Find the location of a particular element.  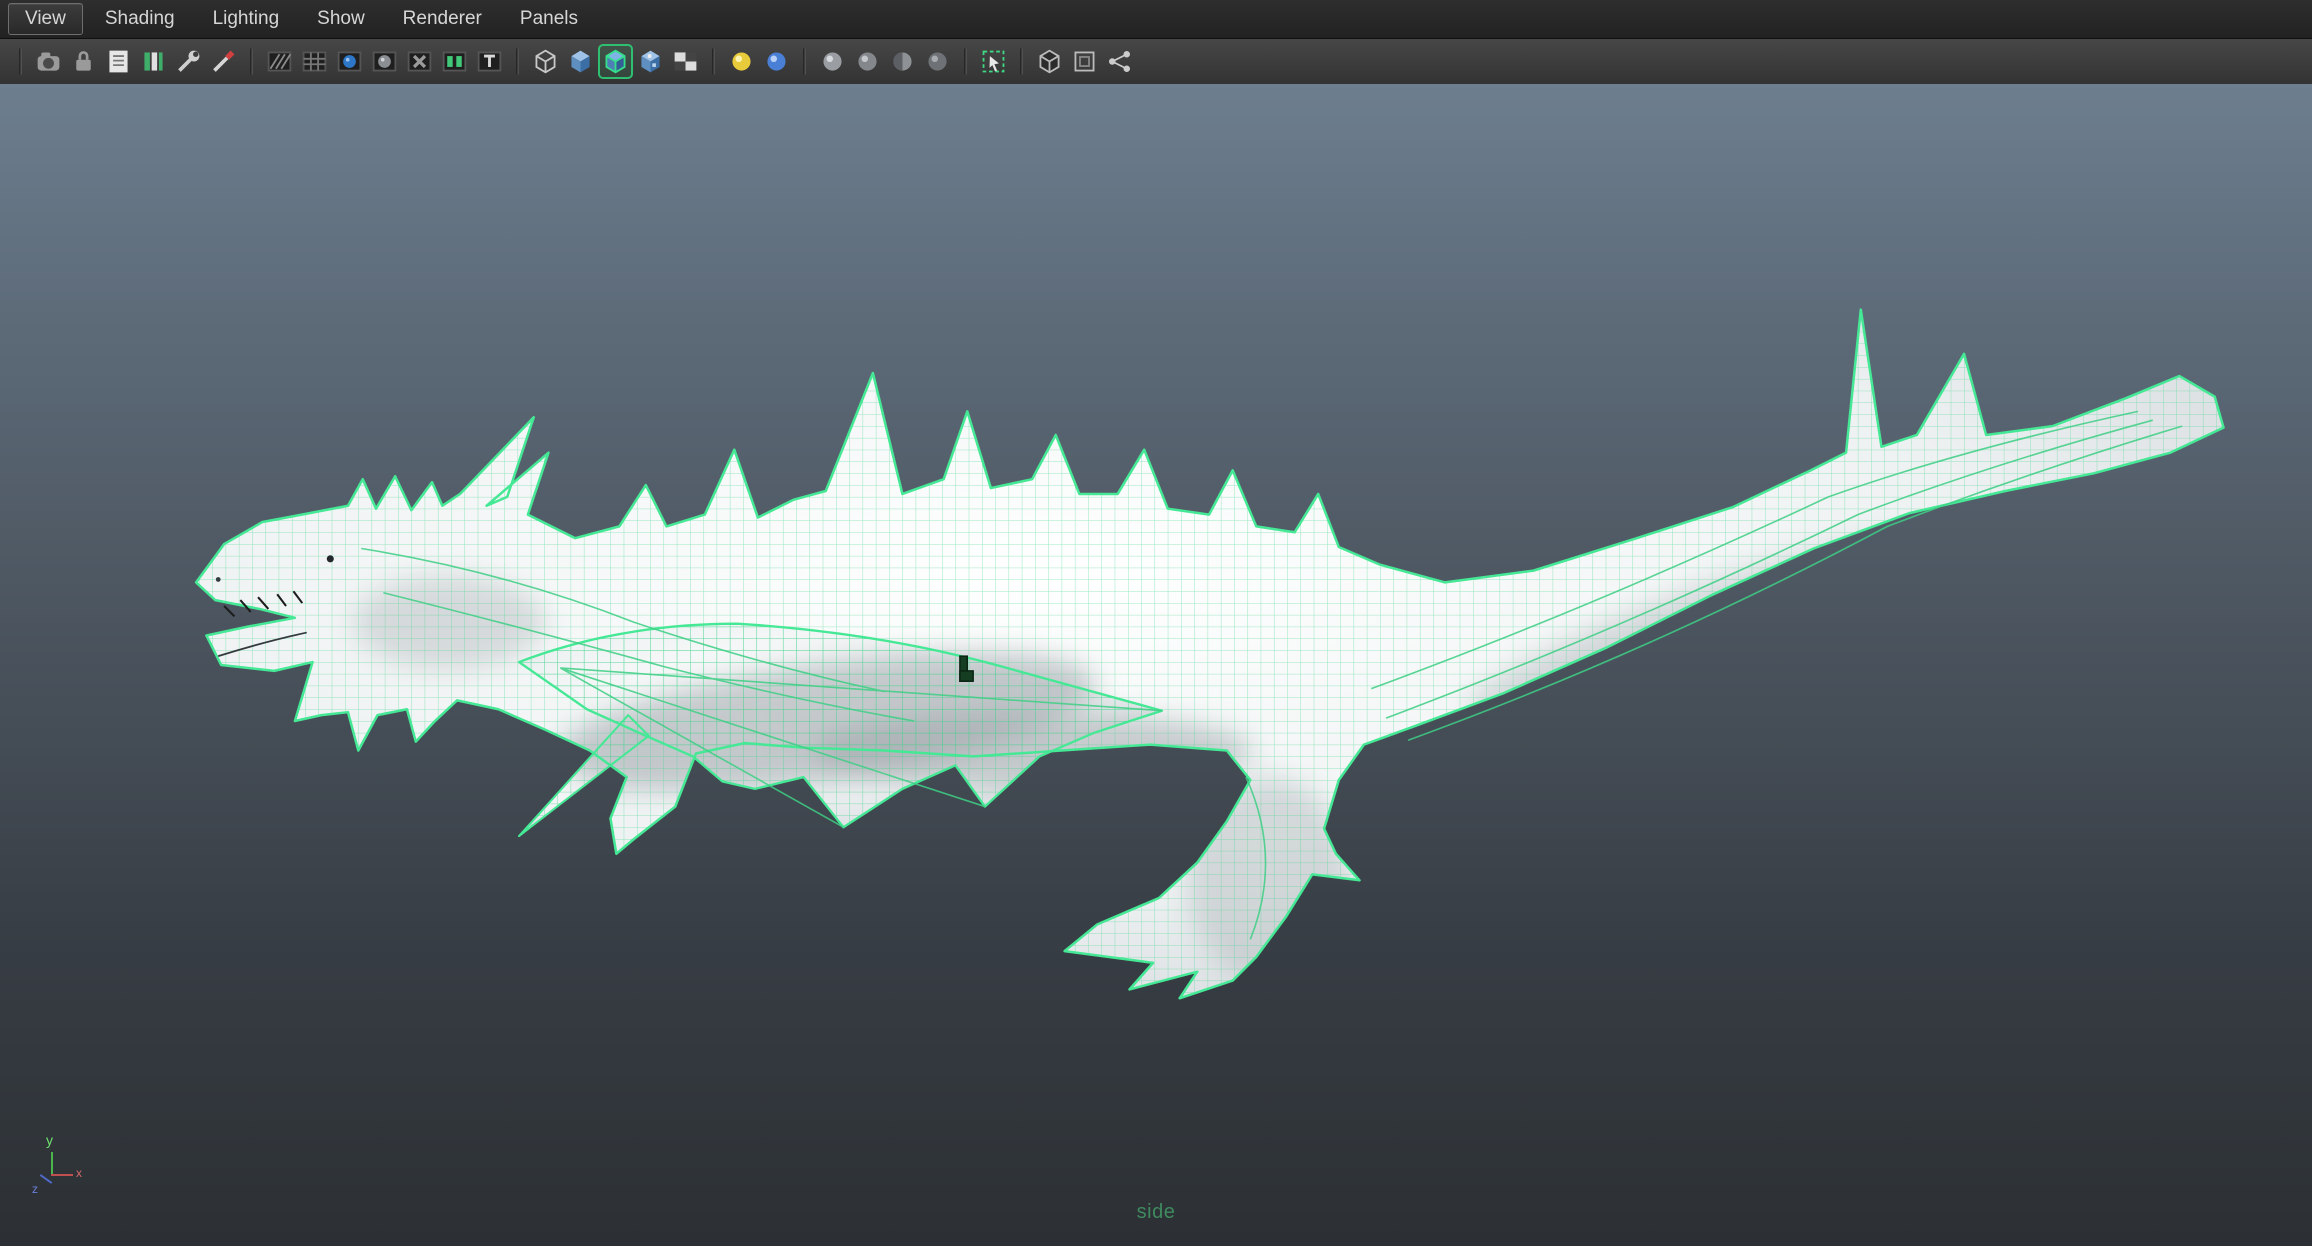

resolution-gate-icon is located at coordinates (314, 61).